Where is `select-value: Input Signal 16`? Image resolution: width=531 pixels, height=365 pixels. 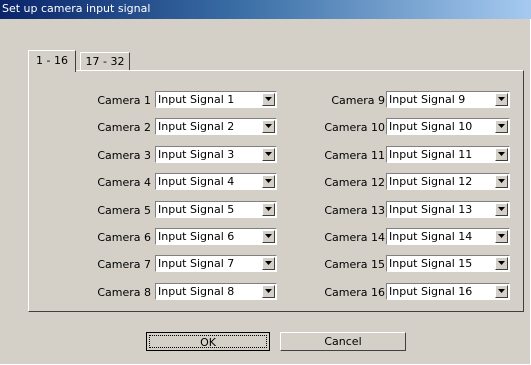 select-value: Input Signal 16 is located at coordinates (431, 291).